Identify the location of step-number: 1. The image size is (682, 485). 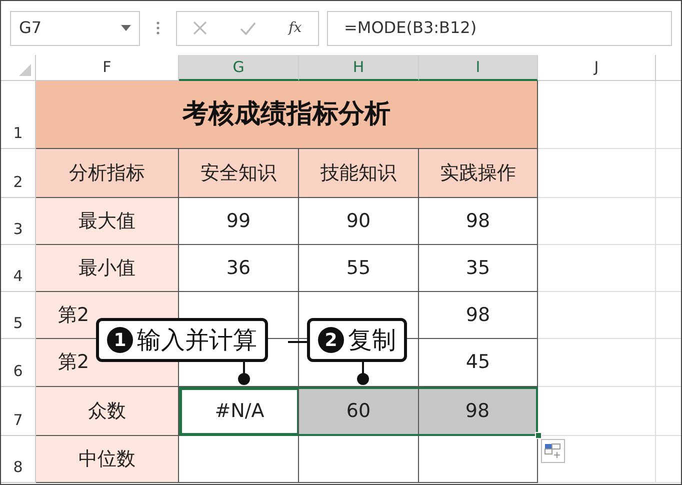
(120, 340).